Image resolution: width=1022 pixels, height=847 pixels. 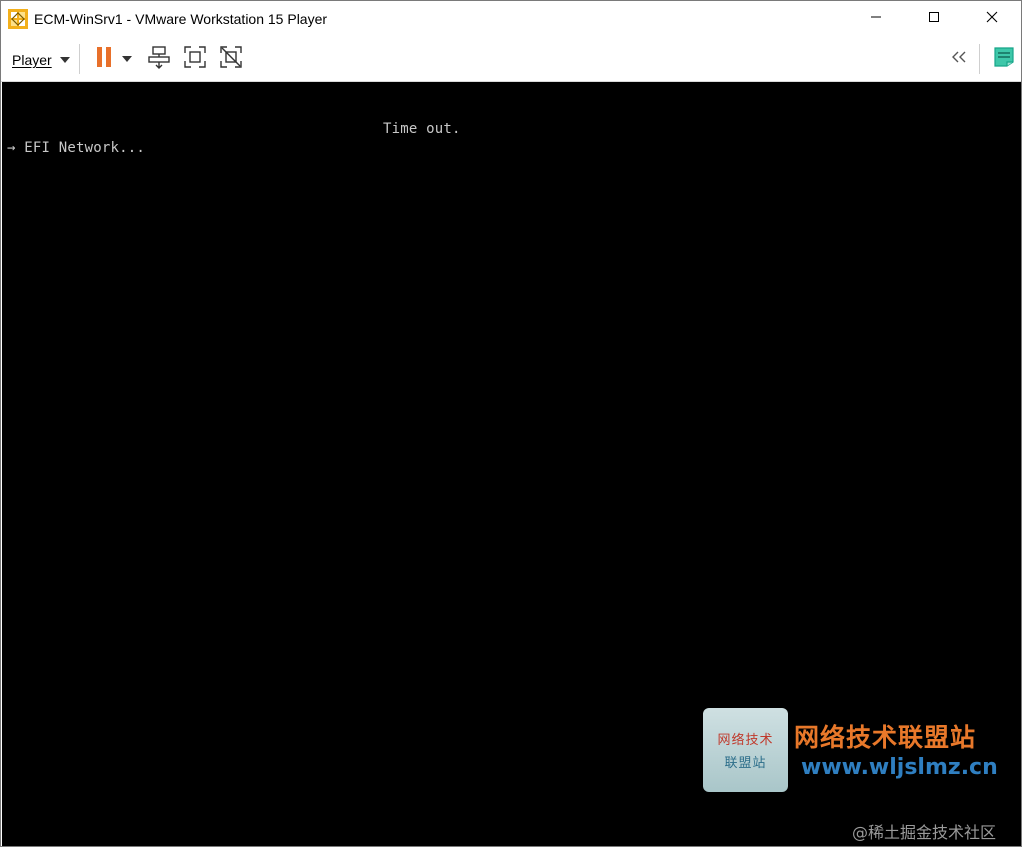 I want to click on collapse-toolbar-button, so click(x=959, y=59).